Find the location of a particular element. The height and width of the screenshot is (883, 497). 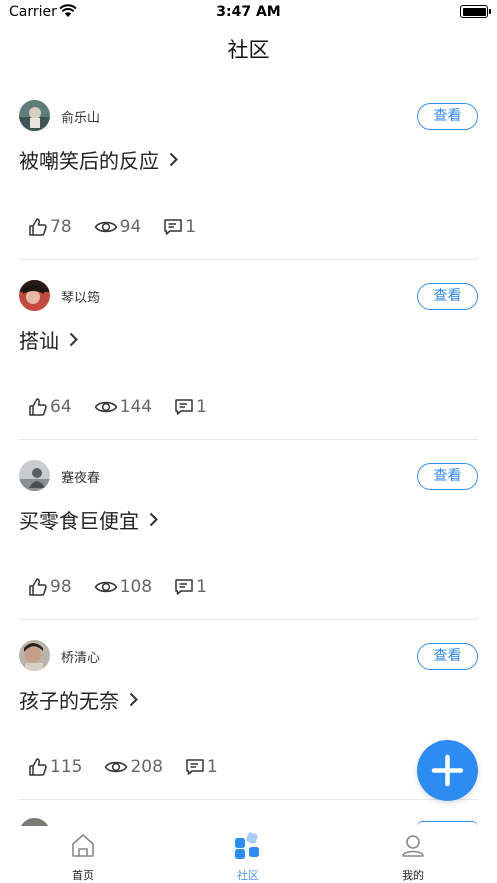

tab-label: 首页 is located at coordinates (83, 875).